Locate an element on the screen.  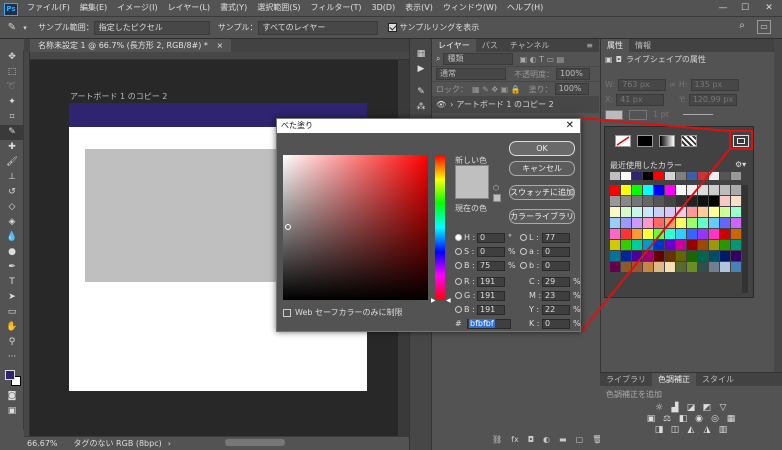
no-fill-icon is located at coordinates (623, 141).